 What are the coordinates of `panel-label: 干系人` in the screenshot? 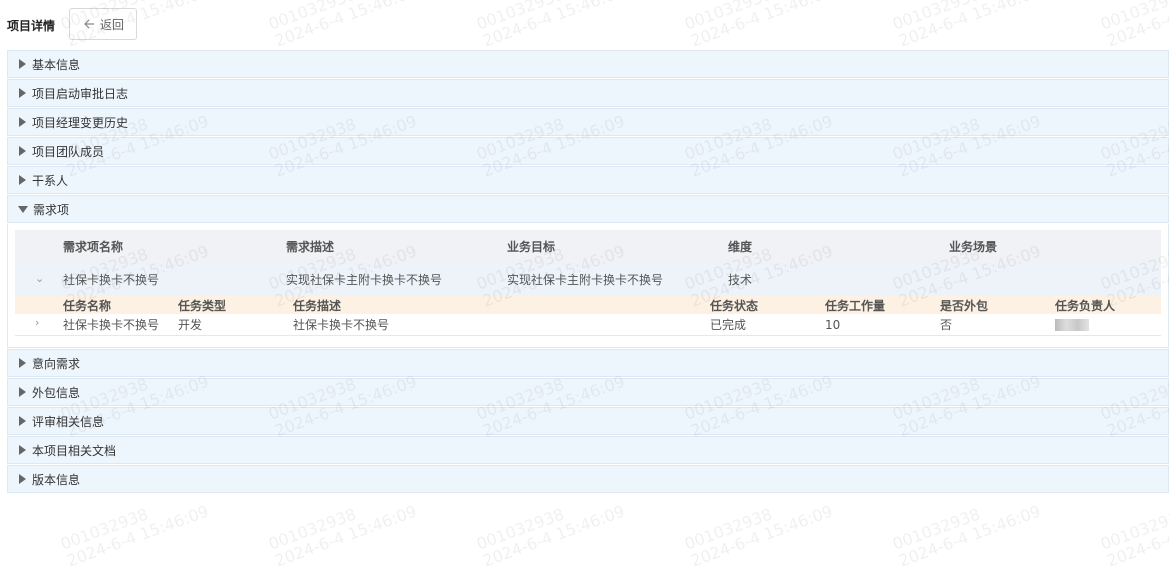 It's located at (50, 180).